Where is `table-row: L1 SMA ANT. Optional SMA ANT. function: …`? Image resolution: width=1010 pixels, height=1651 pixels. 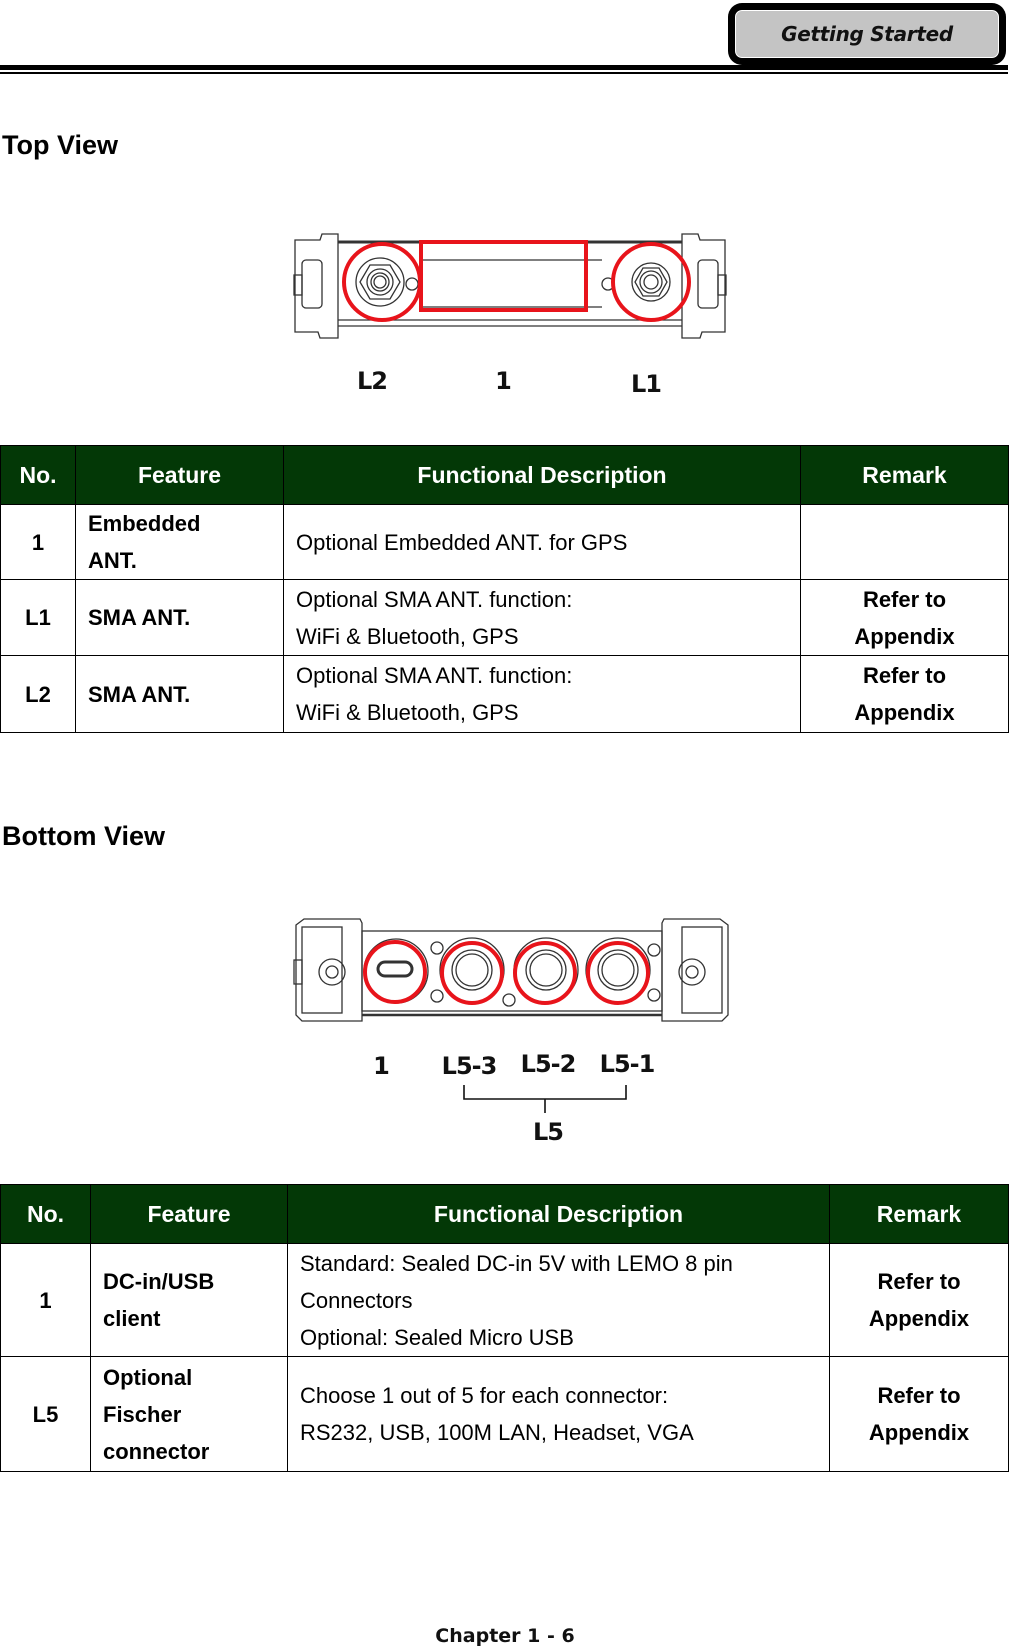
table-row: L1 SMA ANT. Optional SMA ANT. function: … is located at coordinates (504, 617).